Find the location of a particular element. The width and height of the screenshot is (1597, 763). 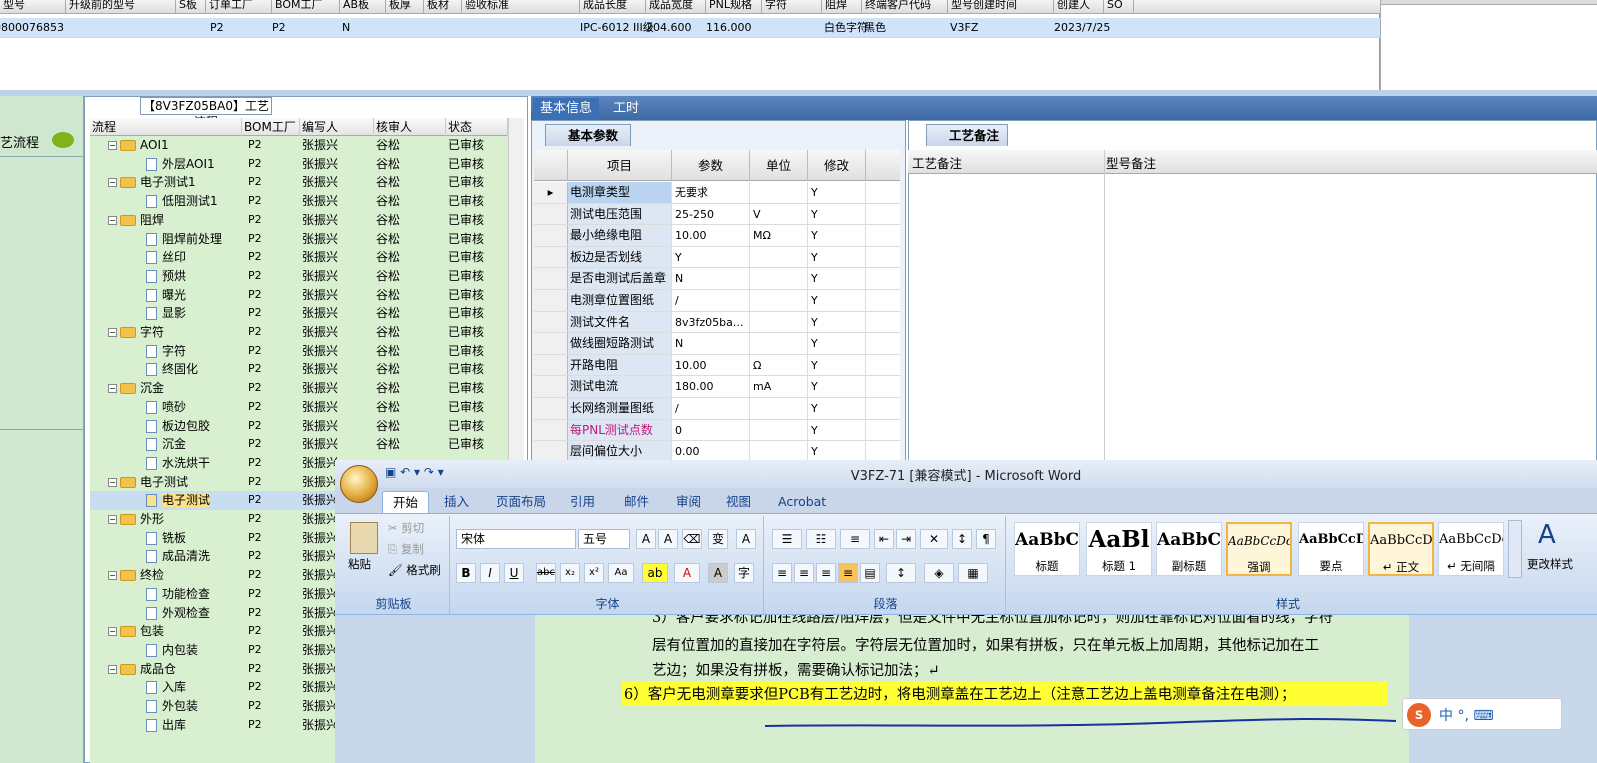

params-row: 是否电测试后盖章 N Y is located at coordinates (717, 279).